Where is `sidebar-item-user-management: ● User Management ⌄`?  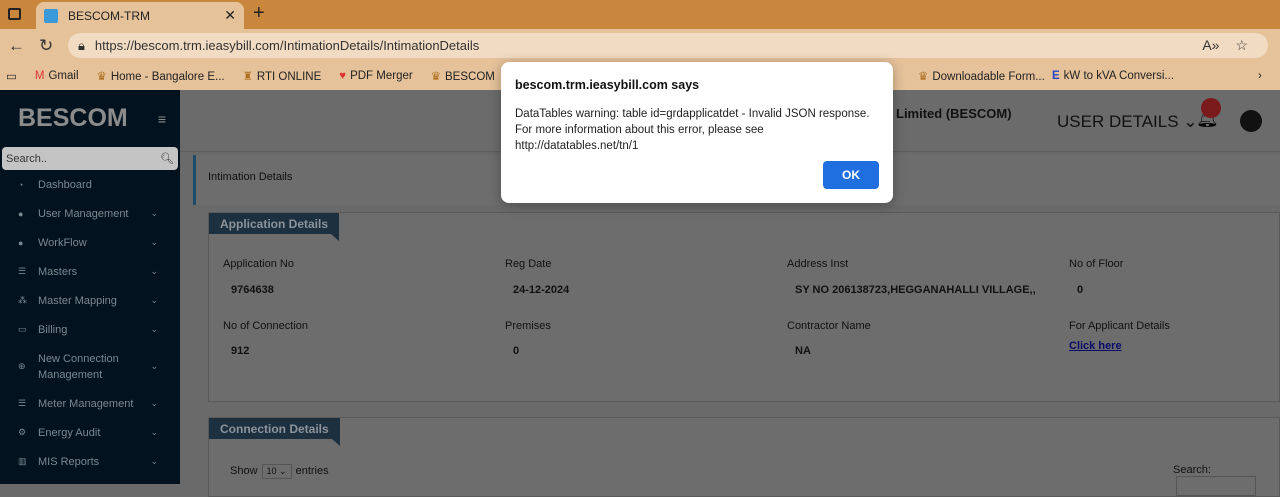 sidebar-item-user-management: ● User Management ⌄ is located at coordinates (90, 213).